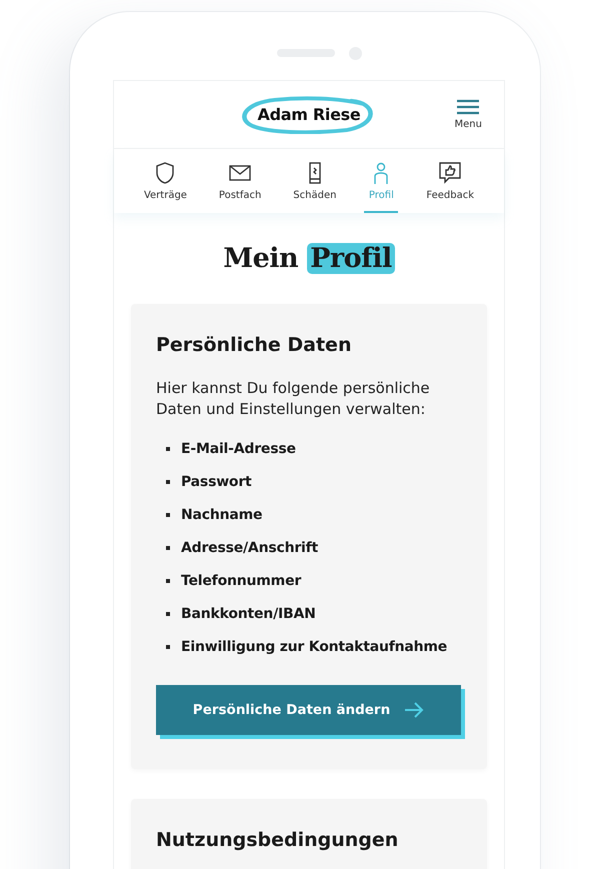 This screenshot has height=869, width=600. I want to click on nav-tab: Schäden, so click(314, 181).